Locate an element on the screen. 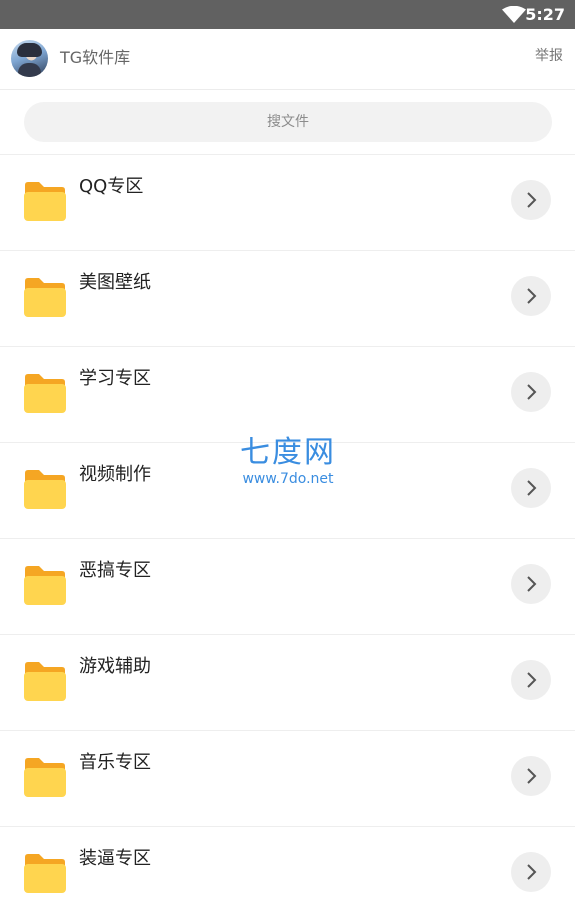  folder-label: 恶搞专区 is located at coordinates (115, 570).